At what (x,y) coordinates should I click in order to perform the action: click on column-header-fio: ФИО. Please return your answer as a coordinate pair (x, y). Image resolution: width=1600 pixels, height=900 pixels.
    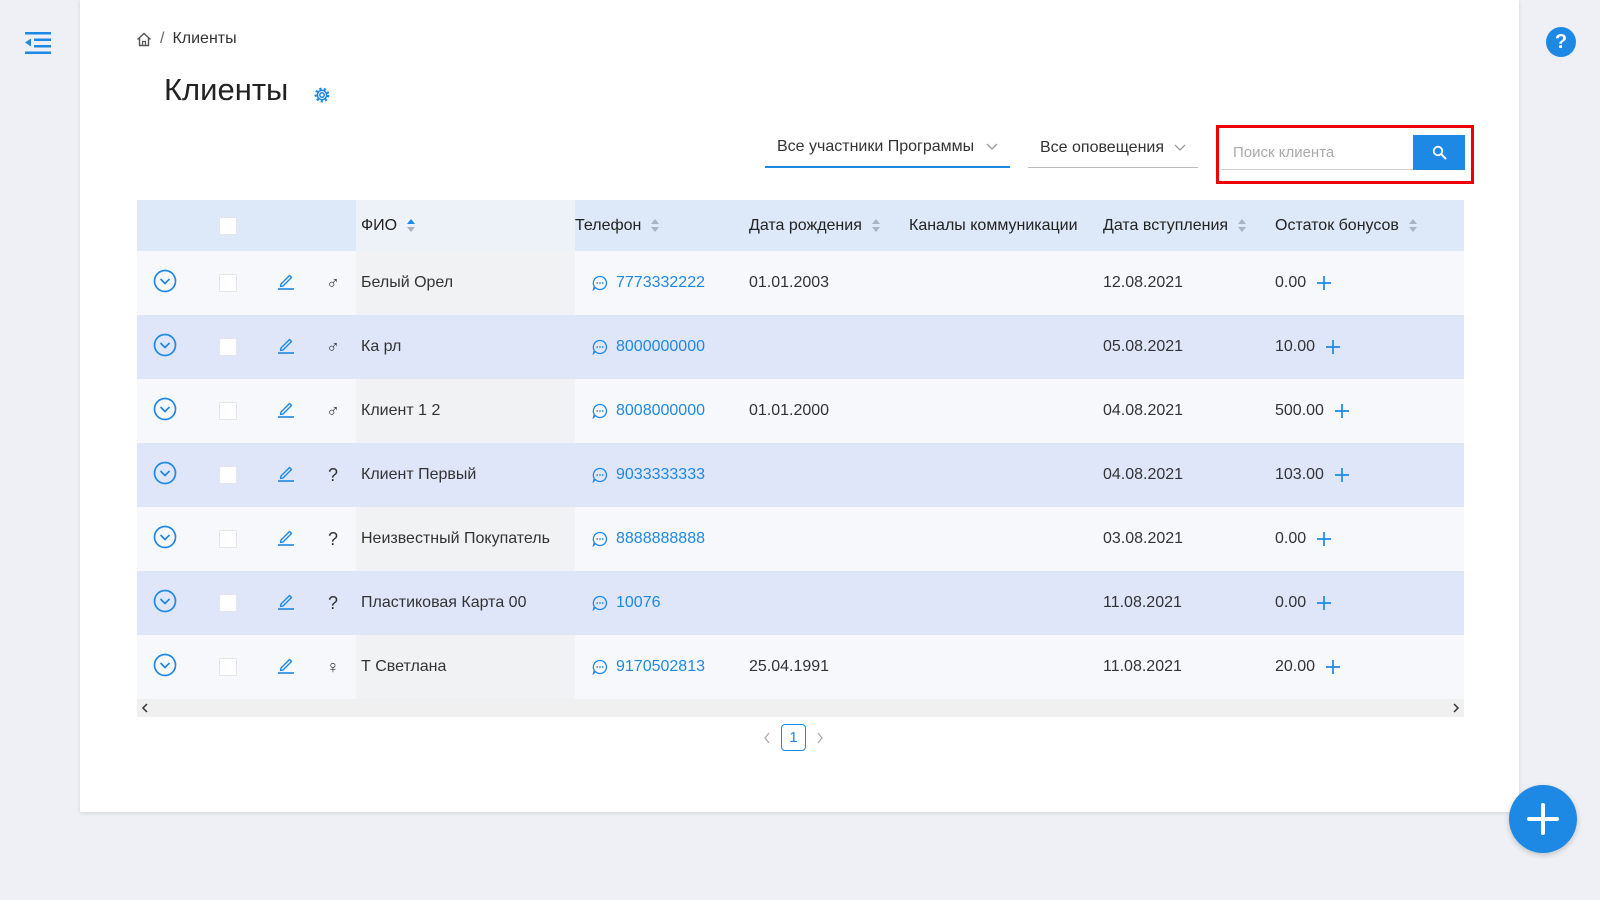
    Looking at the image, I should click on (388, 225).